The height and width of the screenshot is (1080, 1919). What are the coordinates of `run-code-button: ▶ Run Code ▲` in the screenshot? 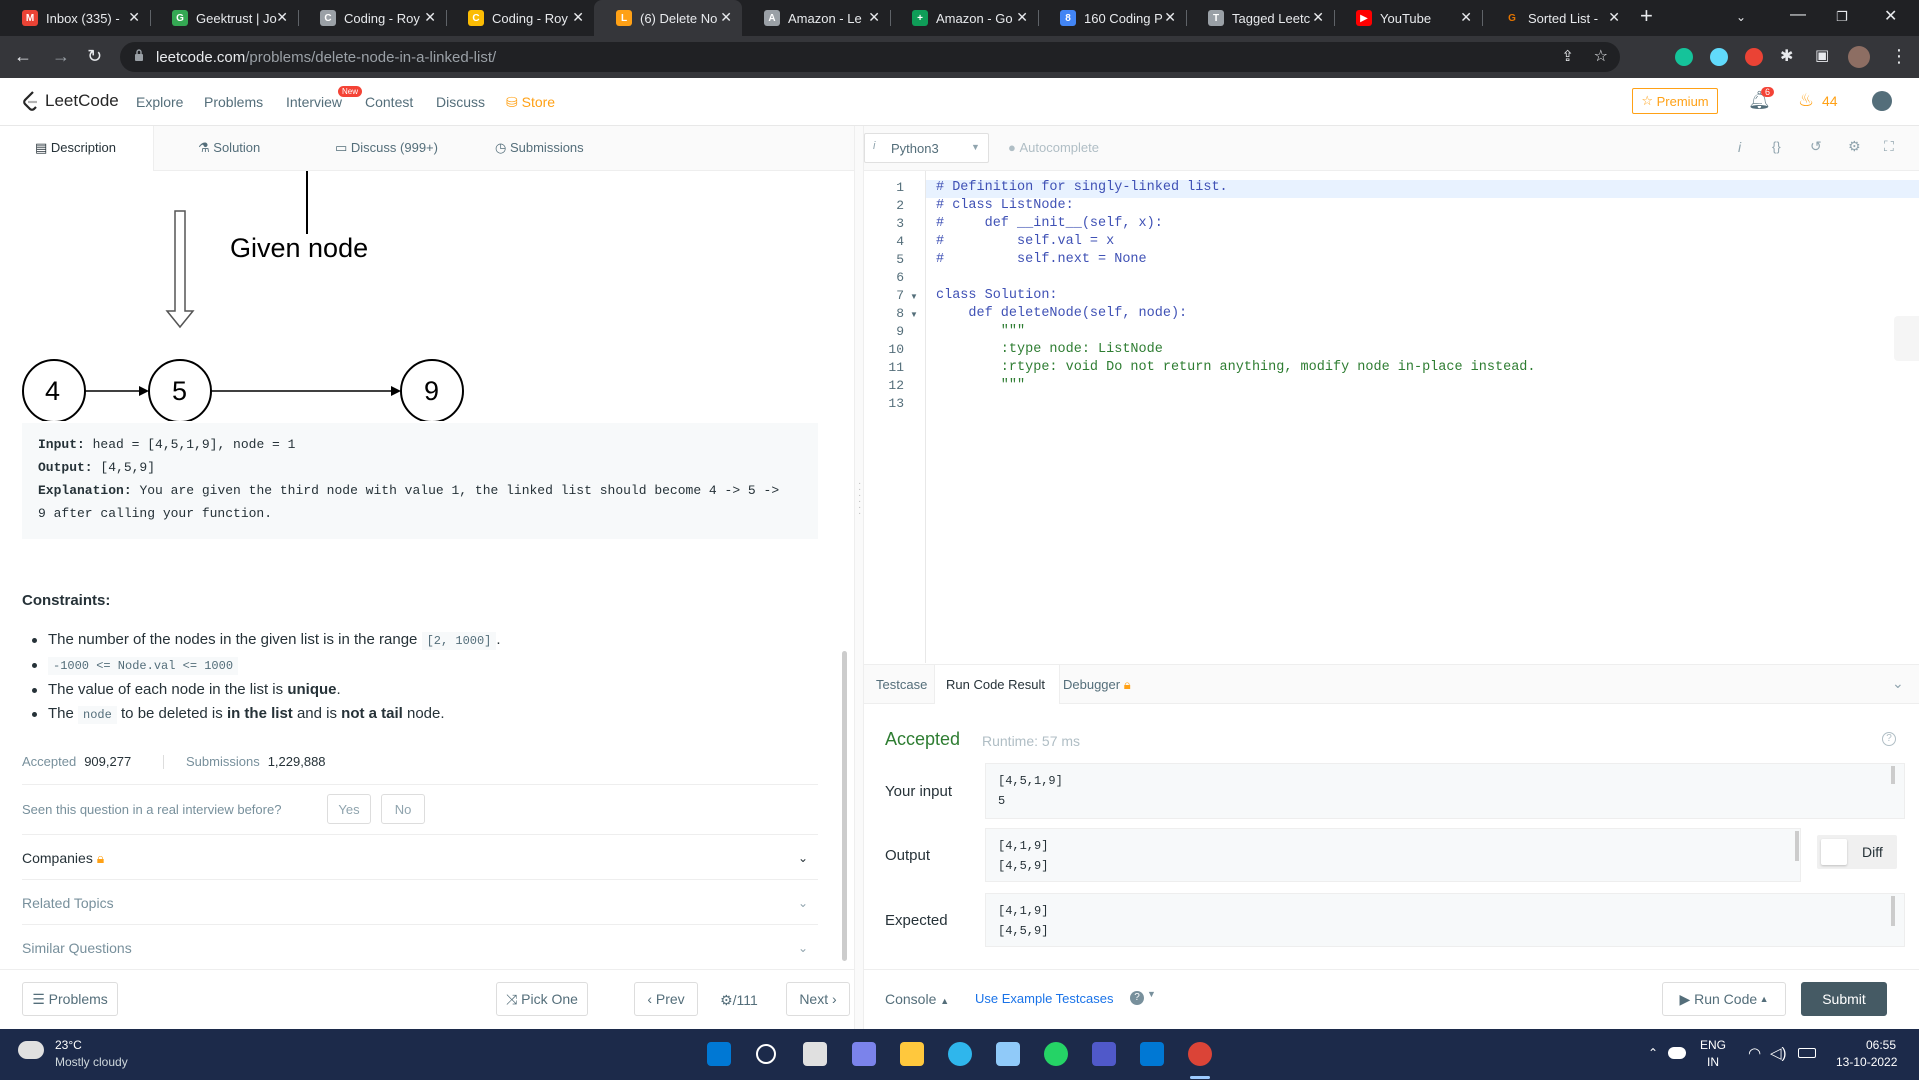 It's located at (1724, 999).